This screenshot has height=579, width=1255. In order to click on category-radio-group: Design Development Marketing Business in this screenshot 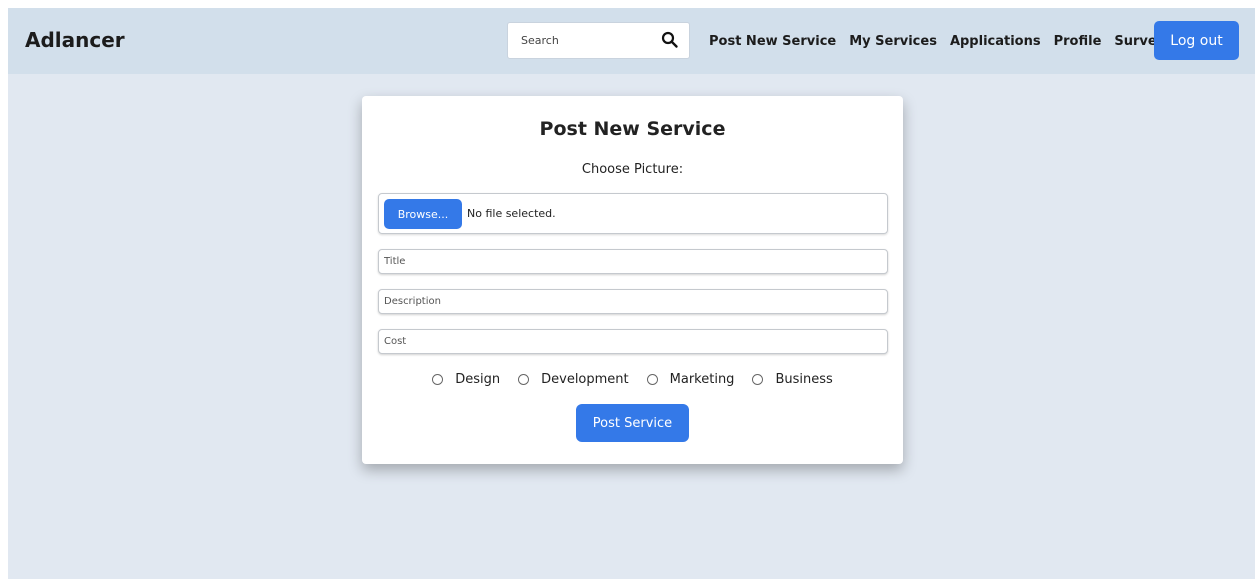, I will do `click(632, 379)`.